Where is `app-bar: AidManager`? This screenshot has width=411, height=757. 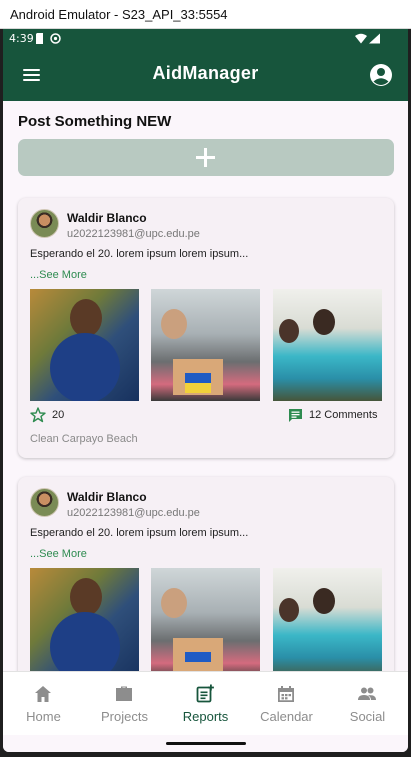 app-bar: AidManager is located at coordinates (205, 75).